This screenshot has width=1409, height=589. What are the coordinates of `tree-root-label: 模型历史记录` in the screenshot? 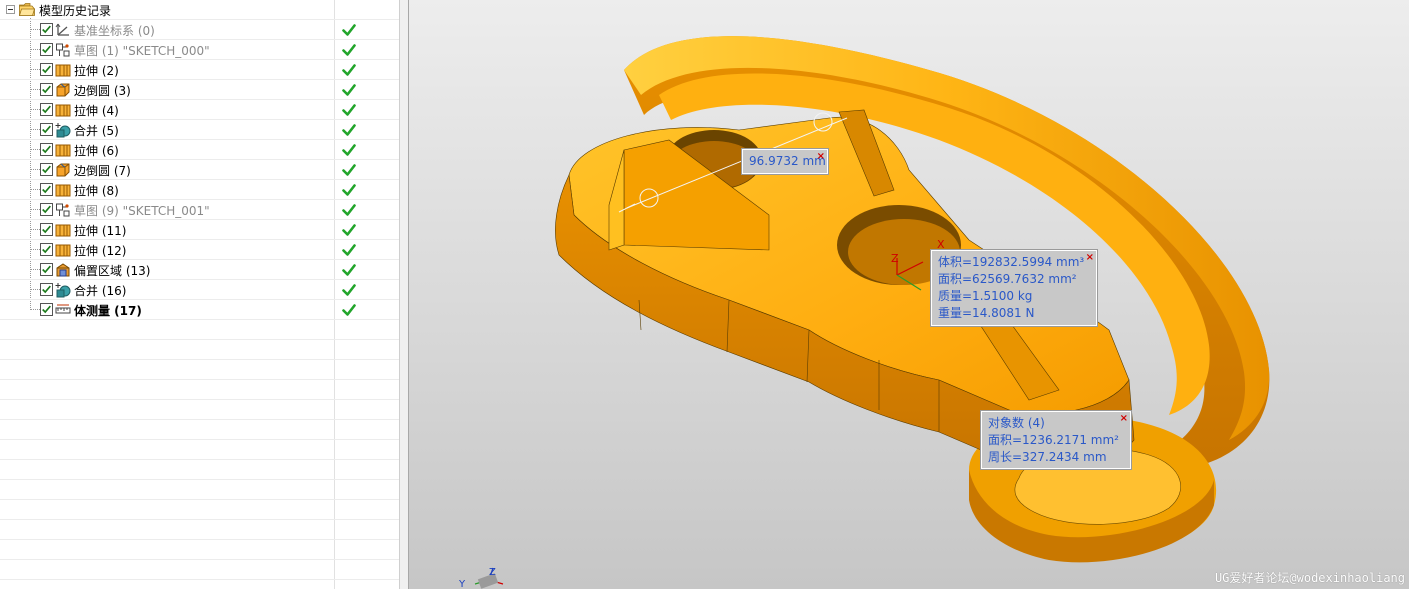 It's located at (75, 11).